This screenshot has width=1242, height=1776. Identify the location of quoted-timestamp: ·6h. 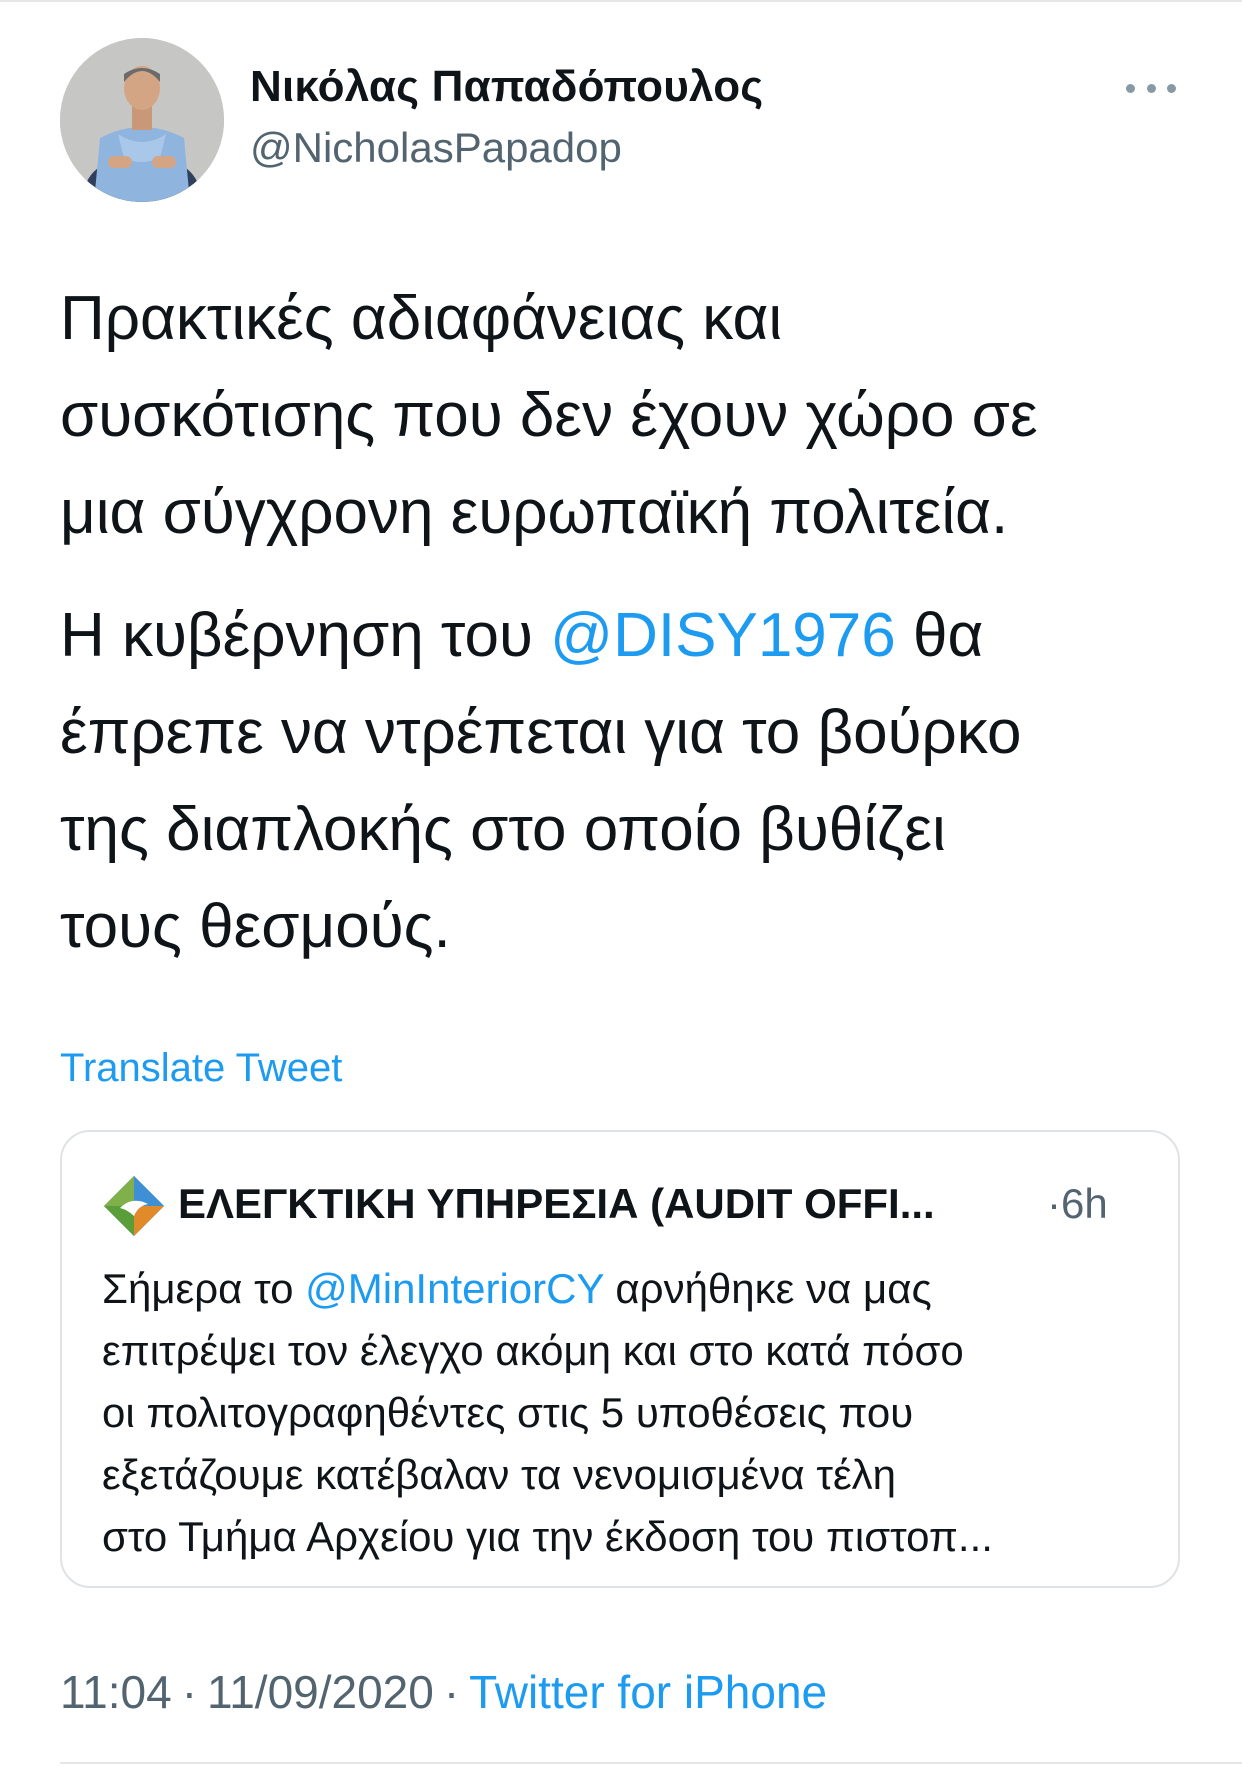
(1077, 1203).